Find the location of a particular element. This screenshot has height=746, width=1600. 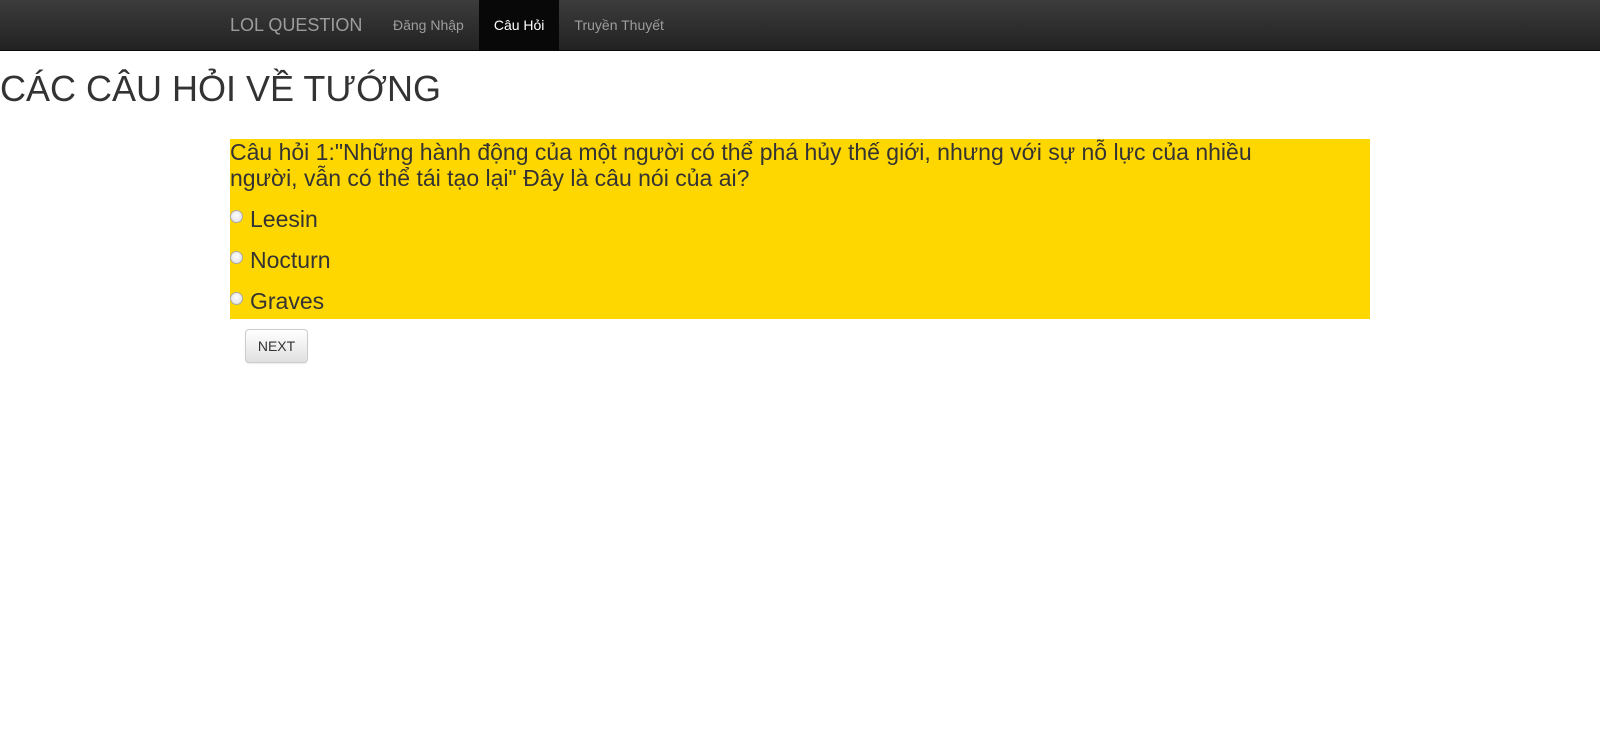

nav-item-truyen-thuyet: Truyền Thuyết is located at coordinates (619, 25).